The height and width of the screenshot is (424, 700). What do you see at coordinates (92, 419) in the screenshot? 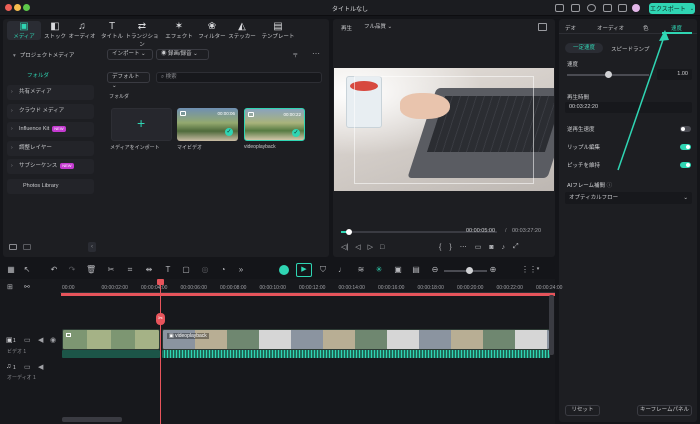
I see `horizontal-scrollbar` at bounding box center [92, 419].